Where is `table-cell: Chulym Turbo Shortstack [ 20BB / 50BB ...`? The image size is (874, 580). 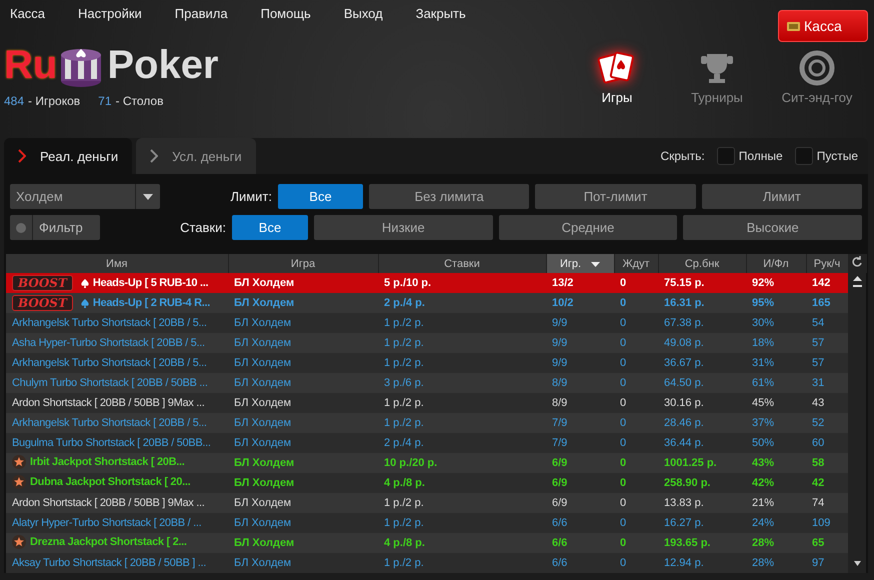
table-cell: Chulym Turbo Shortstack [ 20BB / 50BB ... is located at coordinates (117, 383).